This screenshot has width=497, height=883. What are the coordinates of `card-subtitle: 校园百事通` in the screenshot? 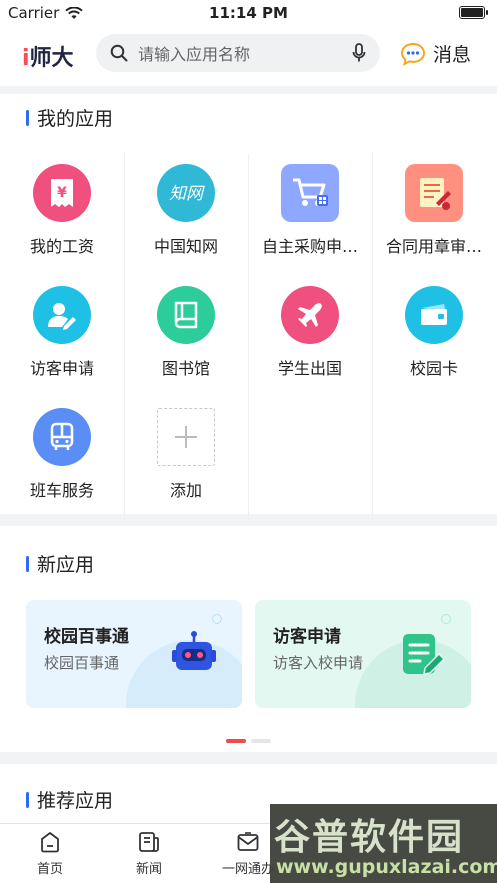 It's located at (82, 663).